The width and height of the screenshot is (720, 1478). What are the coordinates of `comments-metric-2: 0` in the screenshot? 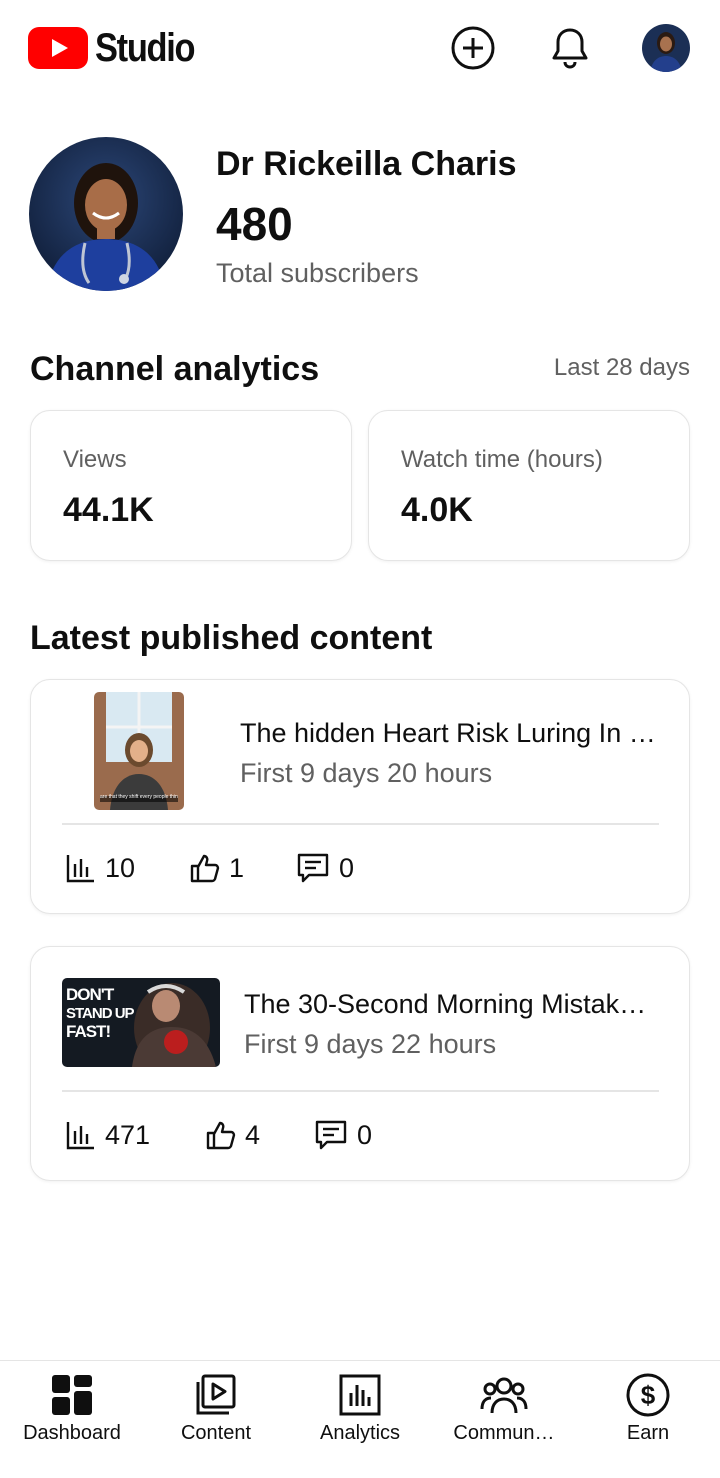 It's located at (342, 1135).